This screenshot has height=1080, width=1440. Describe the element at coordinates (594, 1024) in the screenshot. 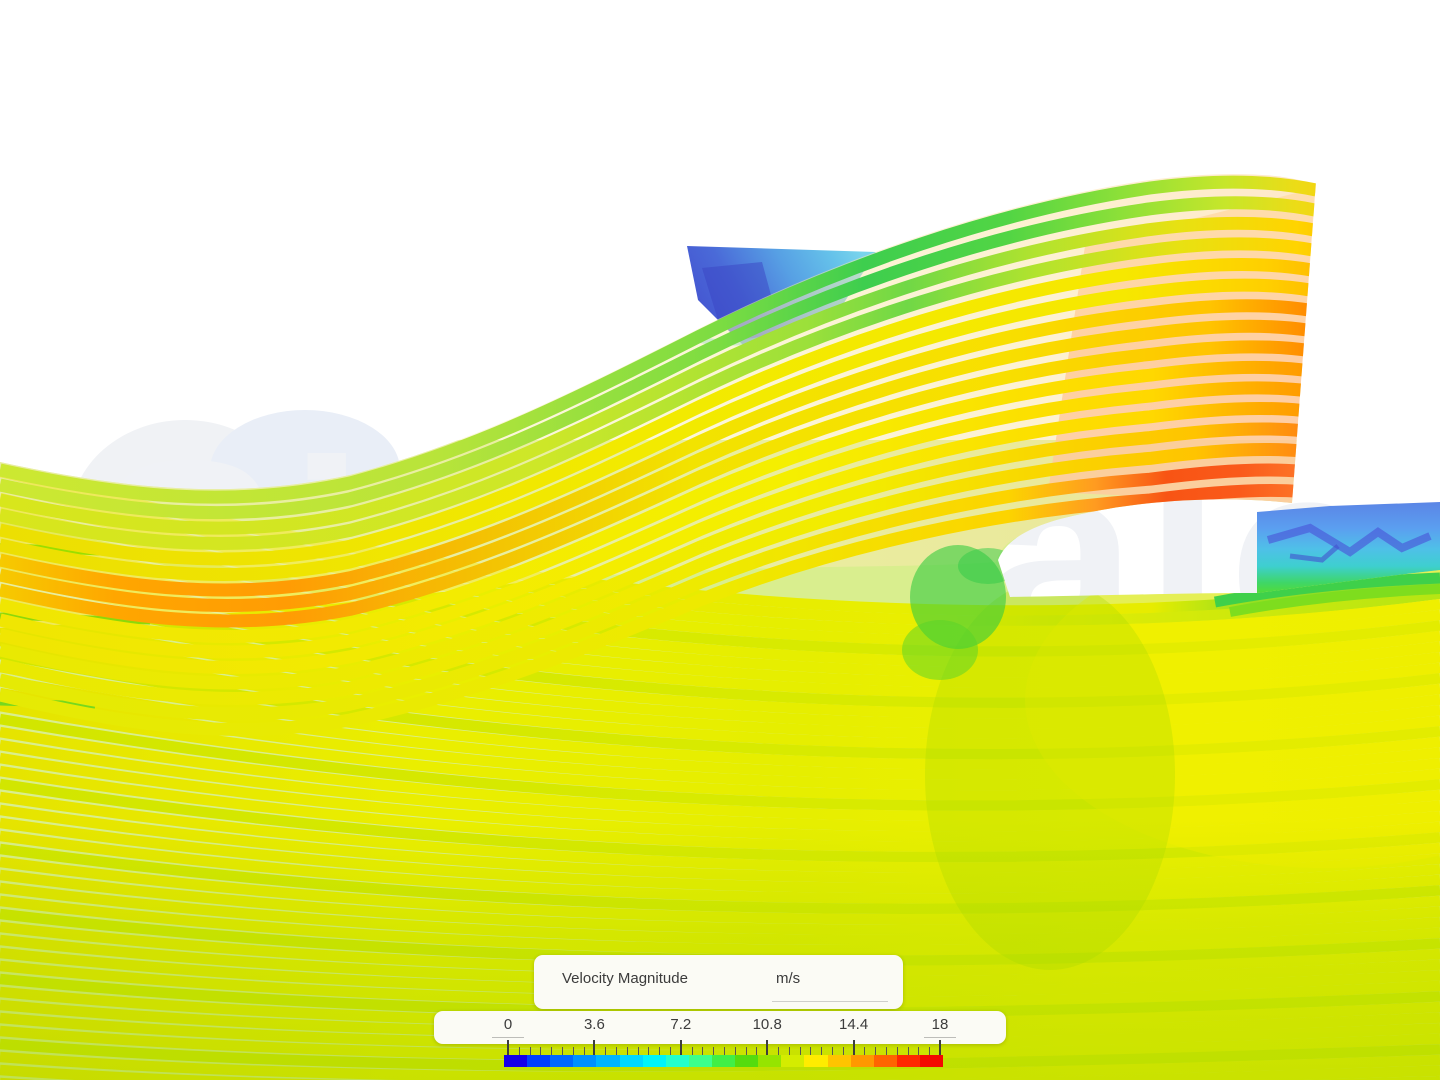

I see `scale-tick-label: 3.6` at that location.